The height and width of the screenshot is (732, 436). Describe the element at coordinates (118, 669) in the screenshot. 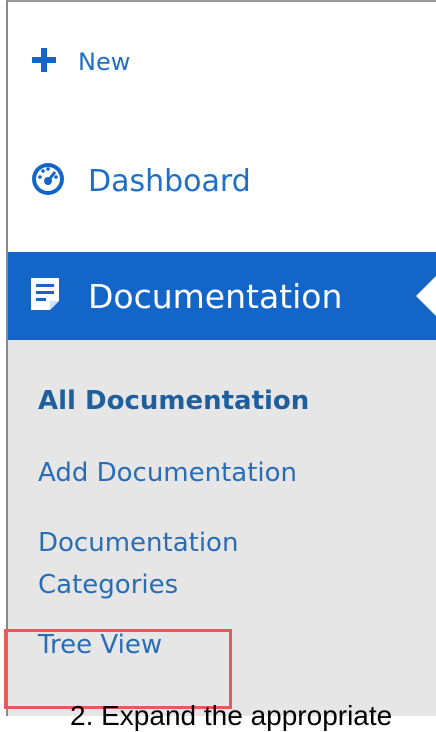

I see `highlight-box` at that location.